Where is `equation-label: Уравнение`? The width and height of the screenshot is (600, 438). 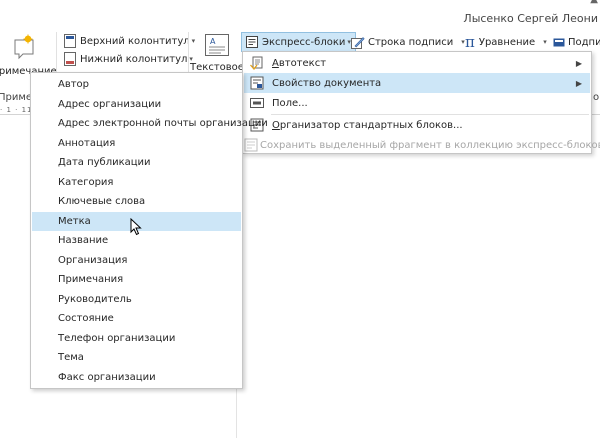 equation-label: Уравнение is located at coordinates (507, 42).